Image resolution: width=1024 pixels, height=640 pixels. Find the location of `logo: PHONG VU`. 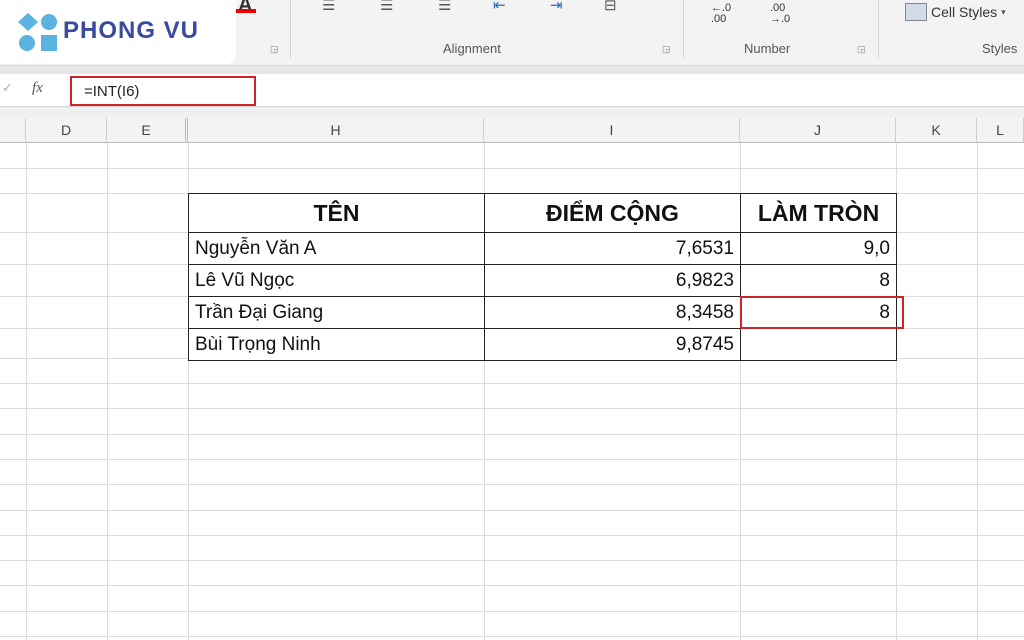

logo: PHONG VU is located at coordinates (118, 32).